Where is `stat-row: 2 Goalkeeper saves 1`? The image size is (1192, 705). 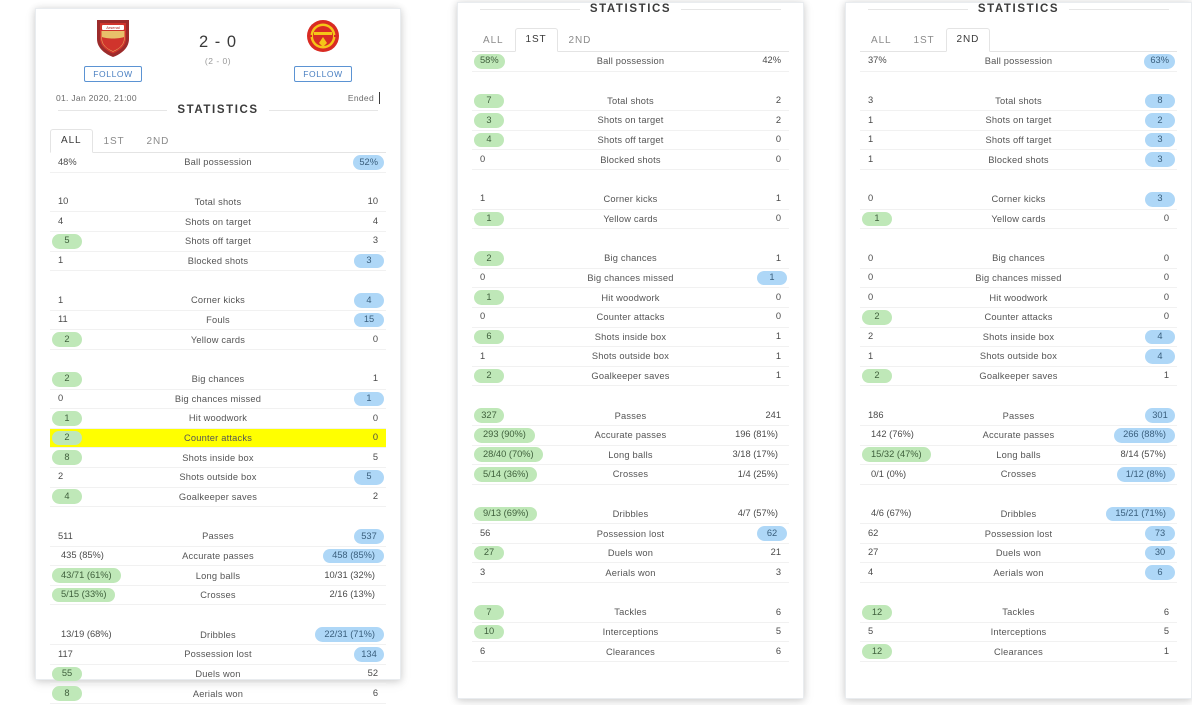
stat-row: 2 Goalkeeper saves 1 is located at coordinates (630, 377).